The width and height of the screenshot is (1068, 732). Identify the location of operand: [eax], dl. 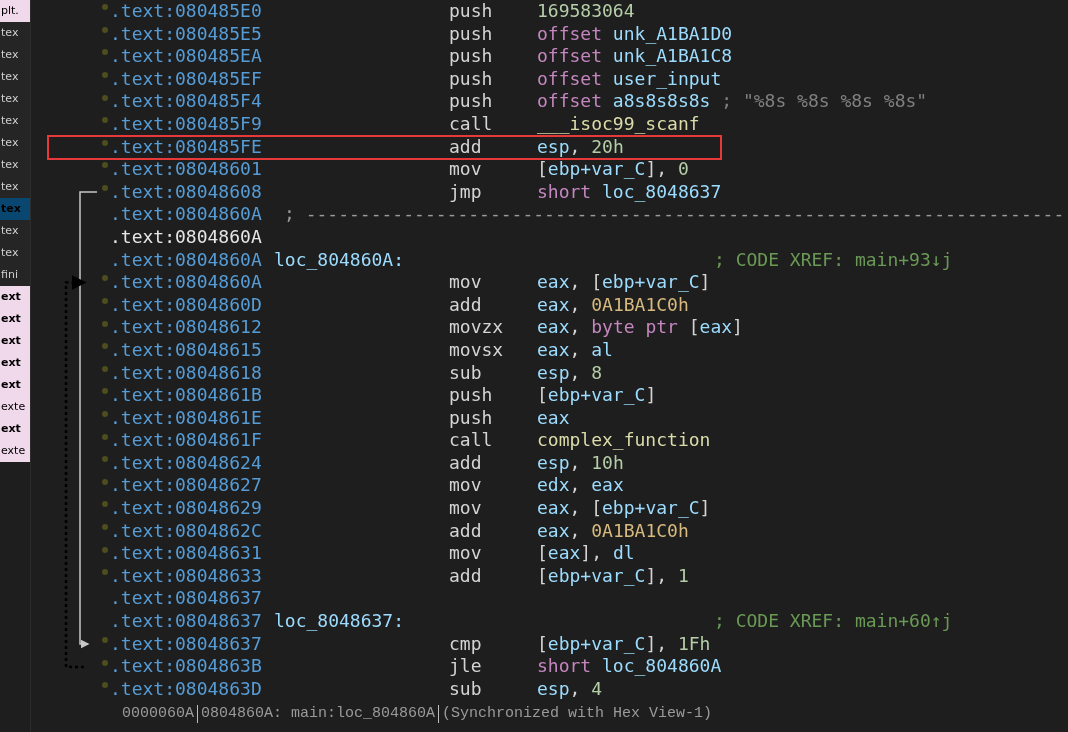
(586, 553).